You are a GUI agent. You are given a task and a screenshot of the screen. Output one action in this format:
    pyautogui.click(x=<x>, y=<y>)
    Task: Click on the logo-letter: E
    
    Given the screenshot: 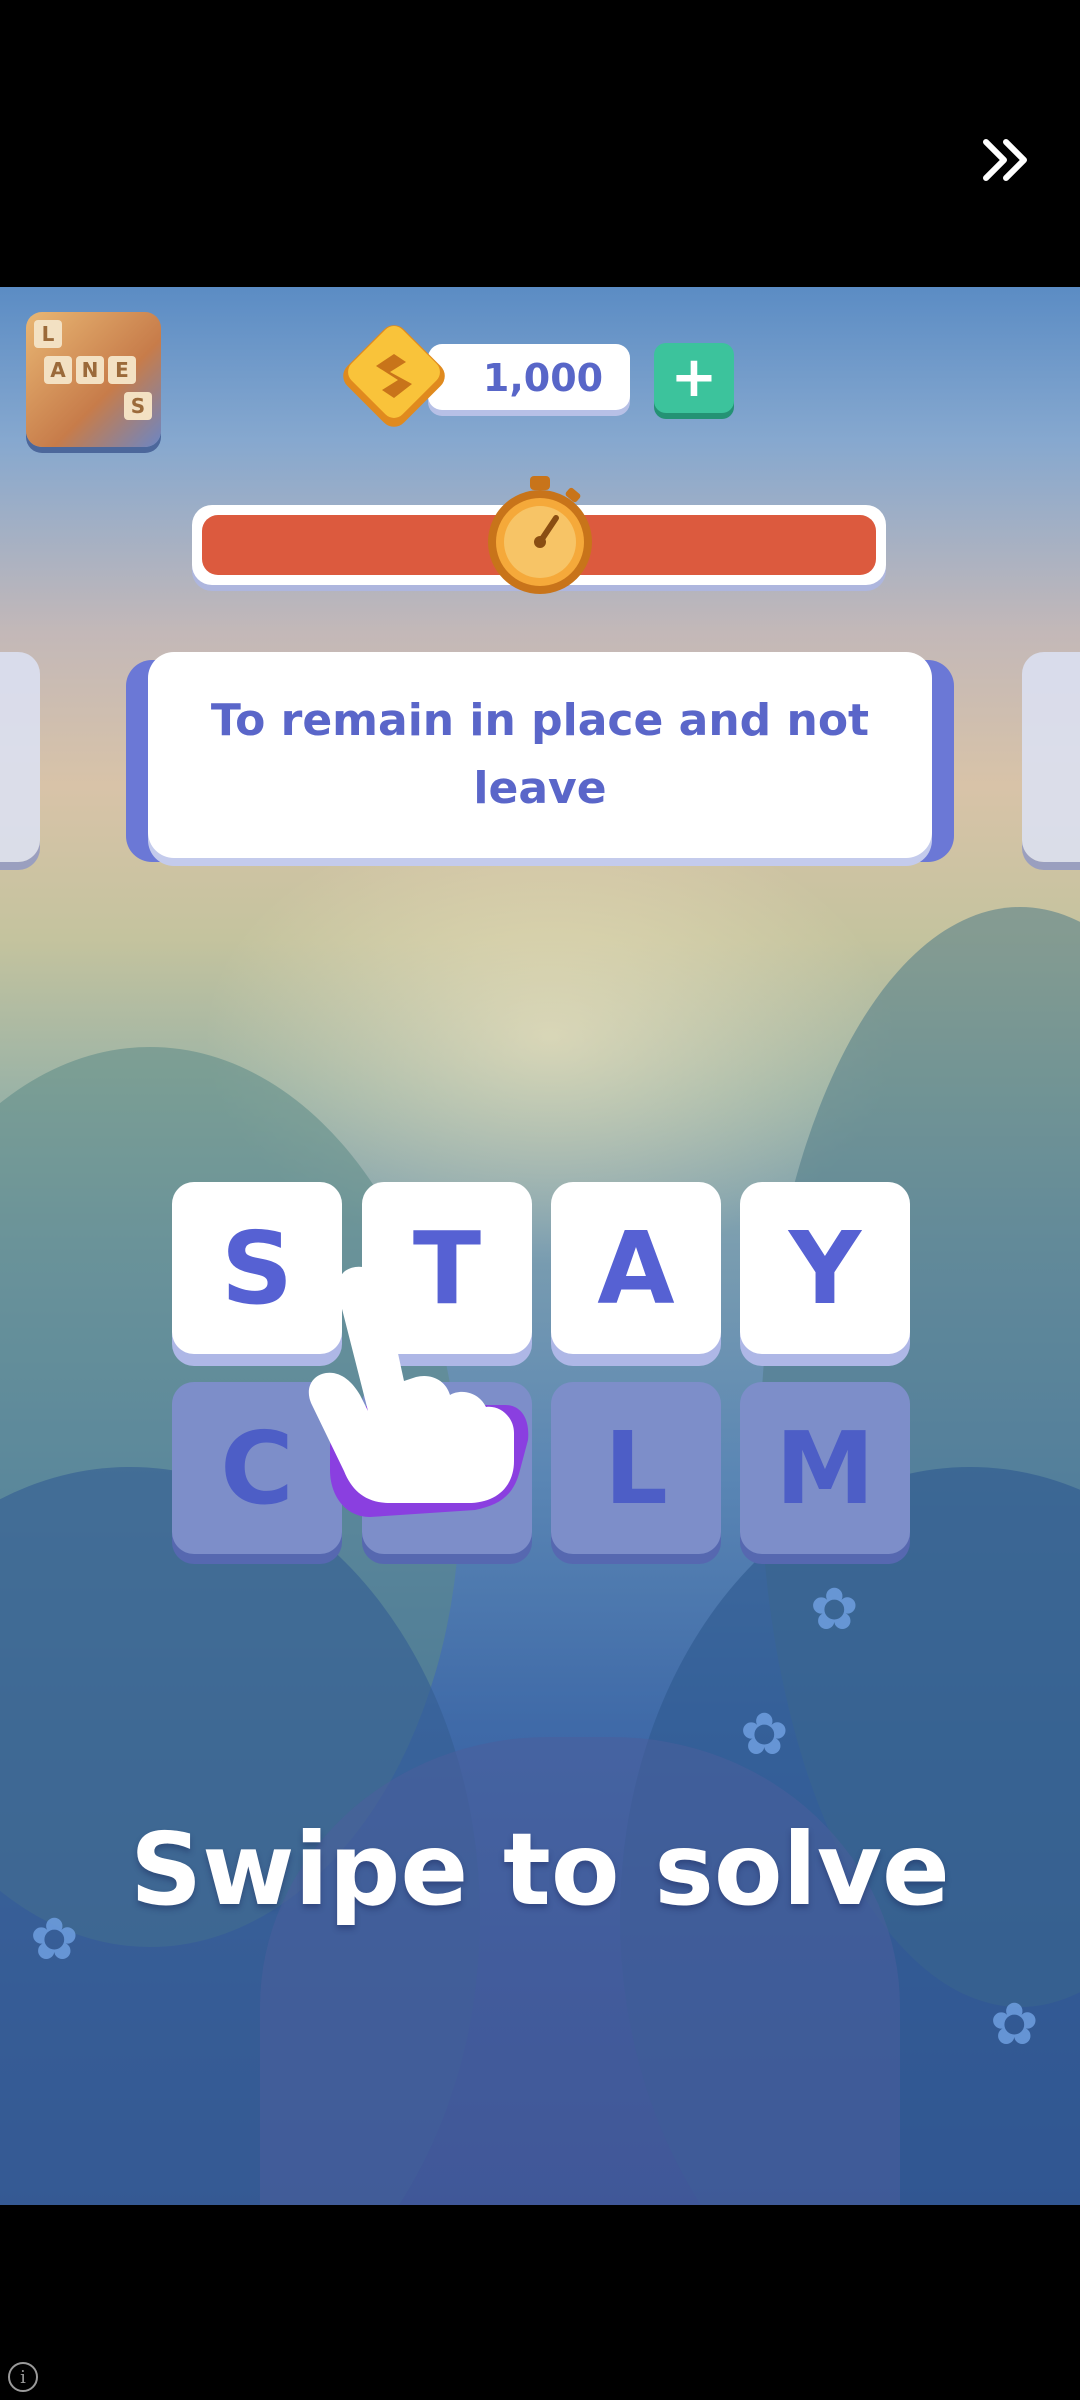 What is the action you would take?
    pyautogui.click(x=122, y=370)
    